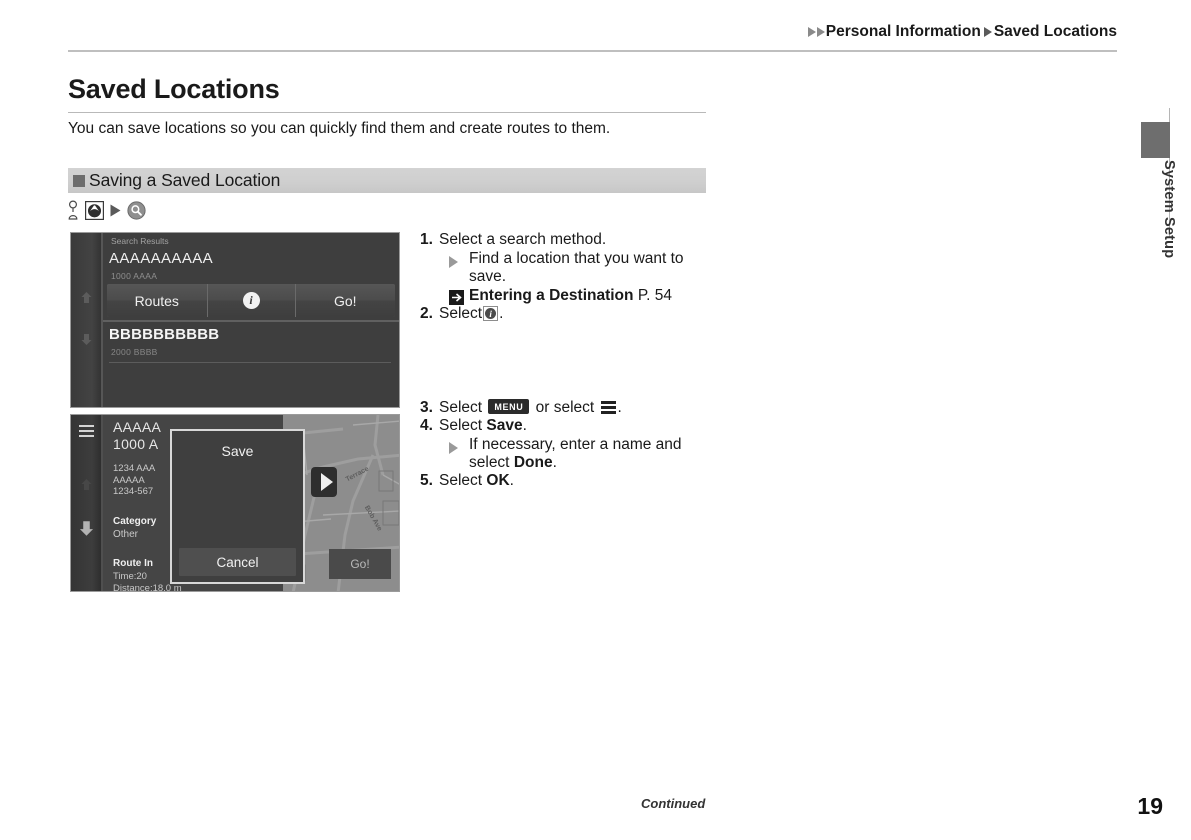 The height and width of the screenshot is (840, 1191). I want to click on steps-spacer, so click(570, 361).